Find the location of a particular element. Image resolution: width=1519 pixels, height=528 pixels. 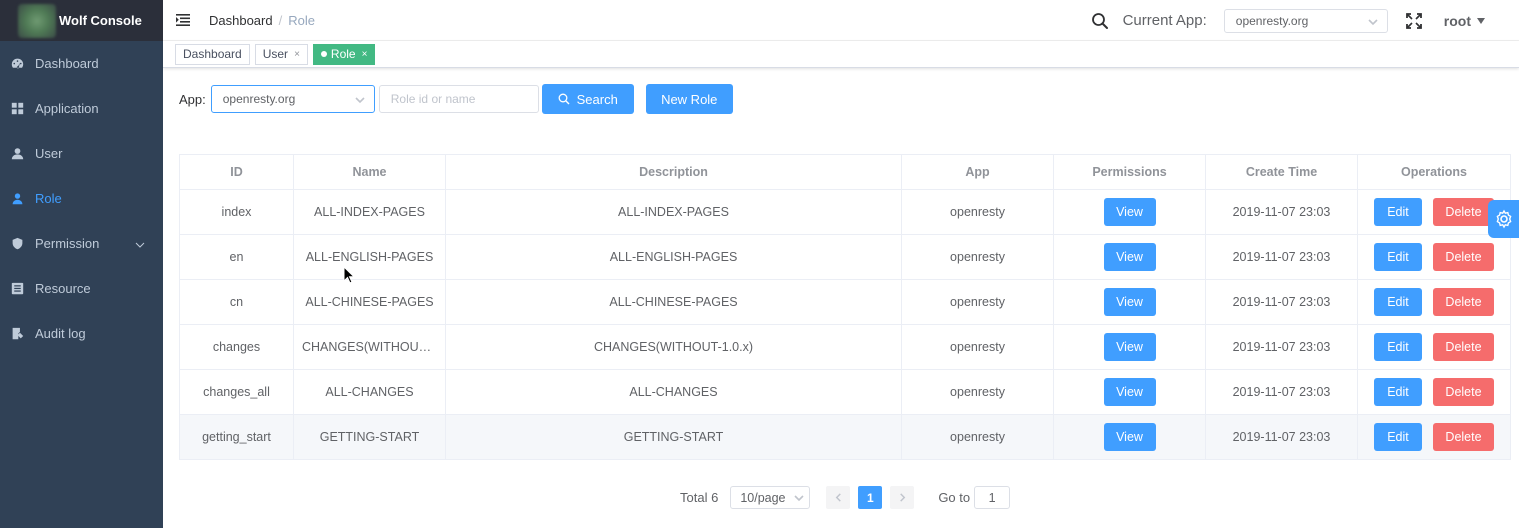

navbar-right: Current App: openresty.org root is located at coordinates (1305, 20).